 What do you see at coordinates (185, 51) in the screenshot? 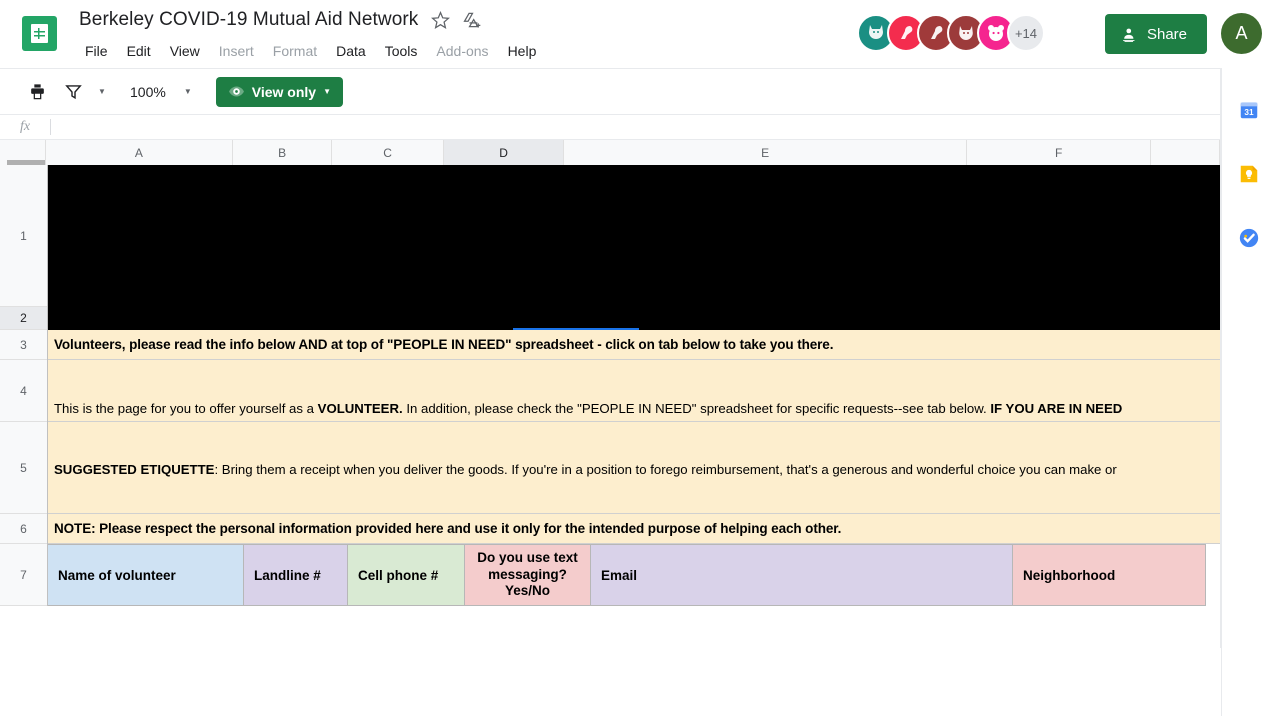
I see `menu-item-view: View` at bounding box center [185, 51].